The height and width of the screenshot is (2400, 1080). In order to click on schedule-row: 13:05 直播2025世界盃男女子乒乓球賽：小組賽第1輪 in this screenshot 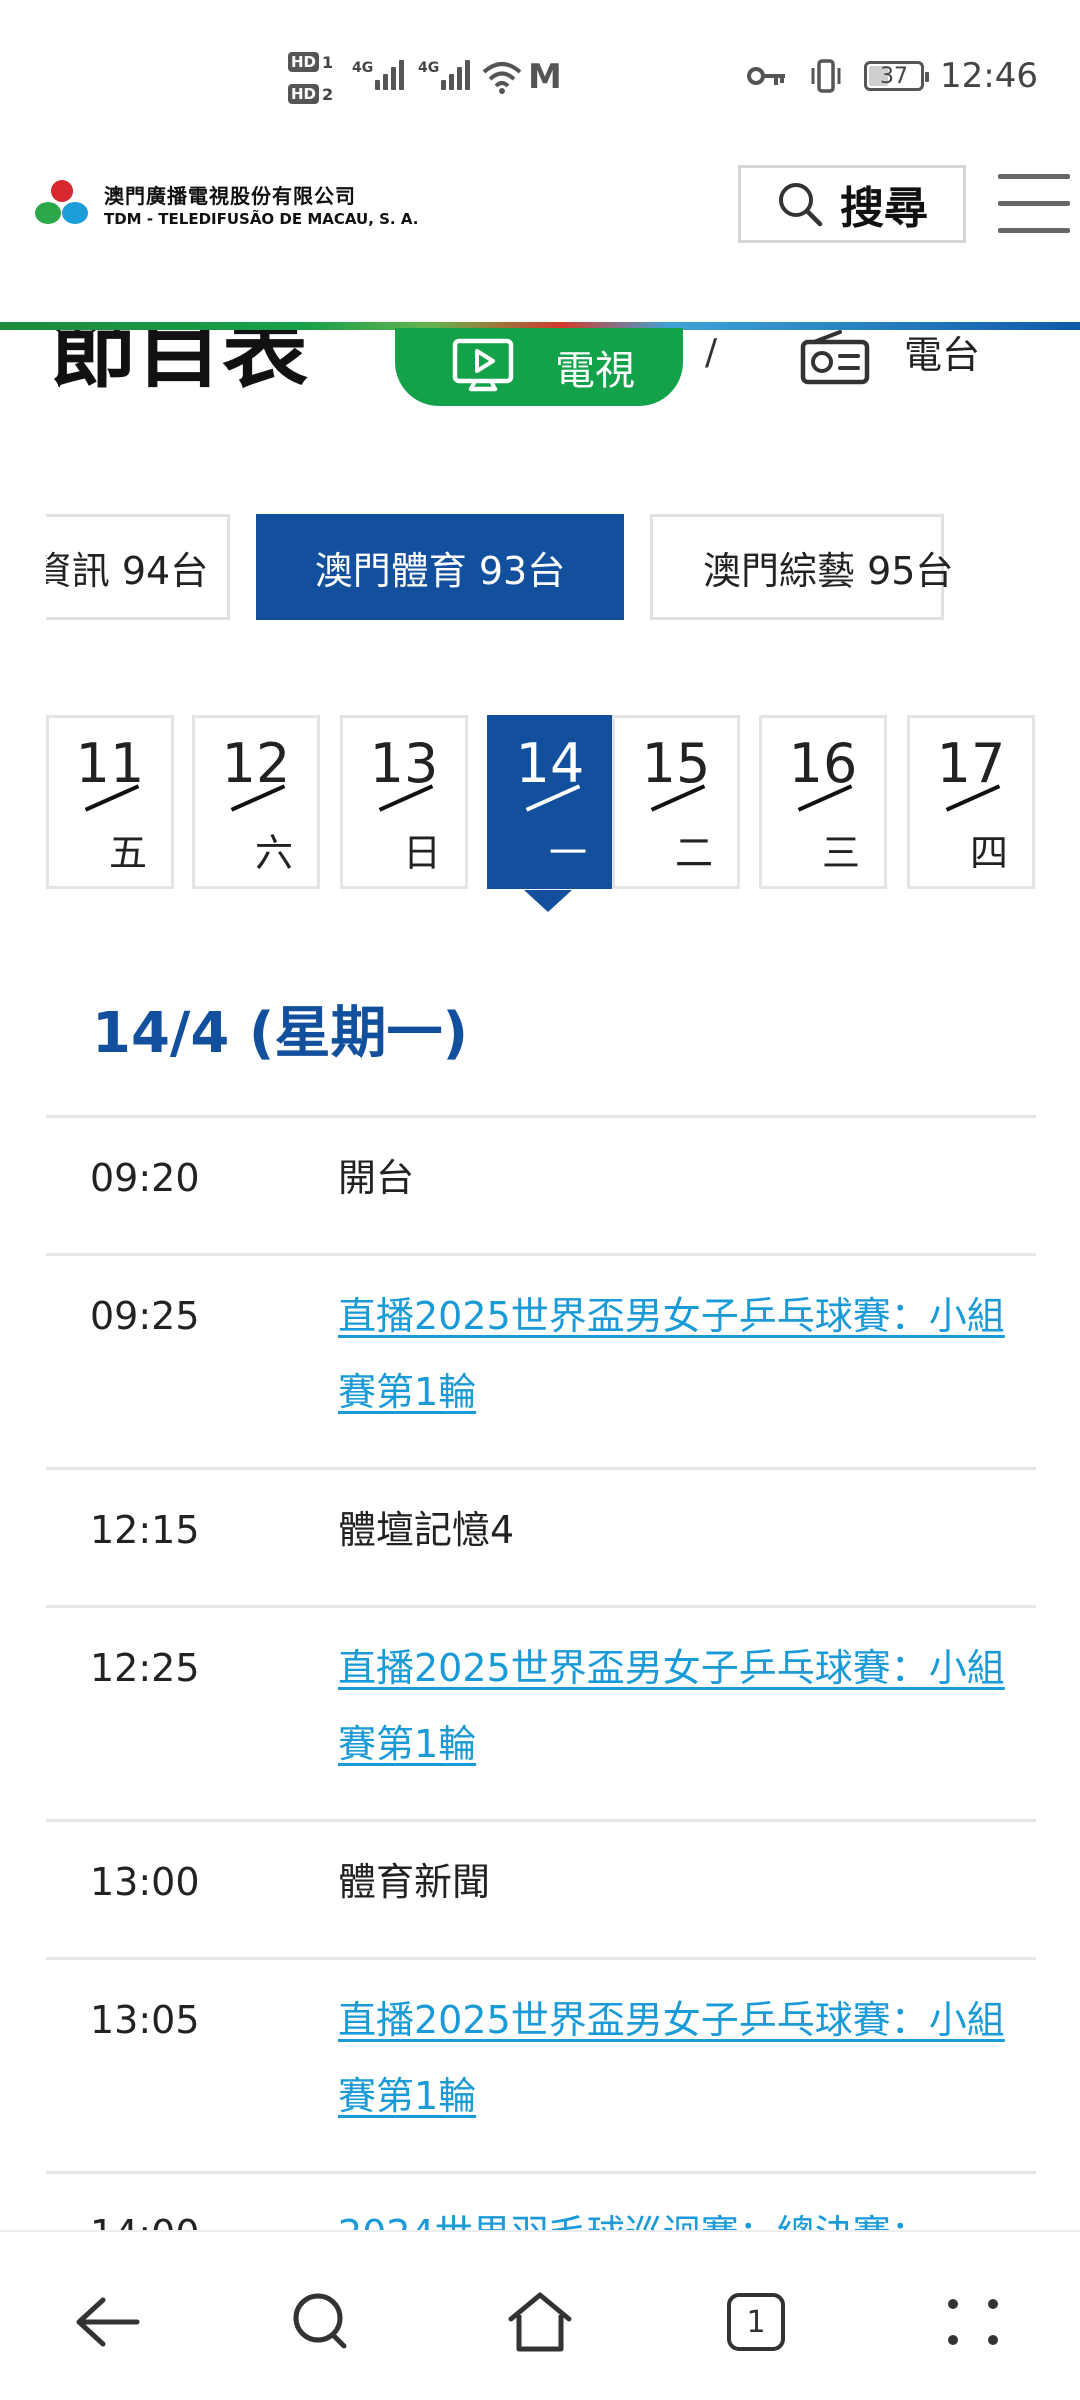, I will do `click(541, 2064)`.